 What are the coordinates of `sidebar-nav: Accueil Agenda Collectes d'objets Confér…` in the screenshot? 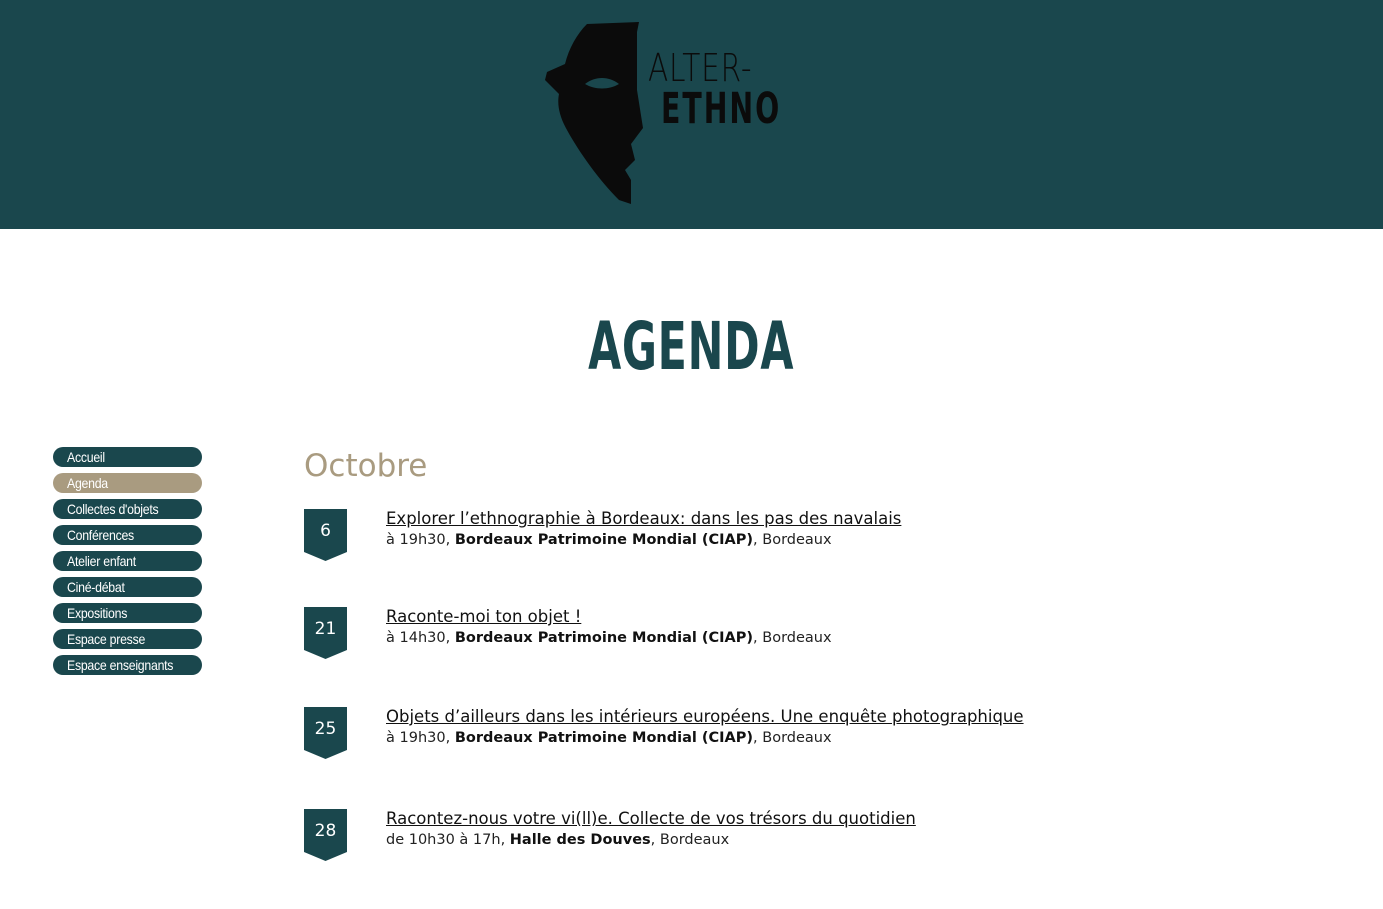 It's located at (127, 564).